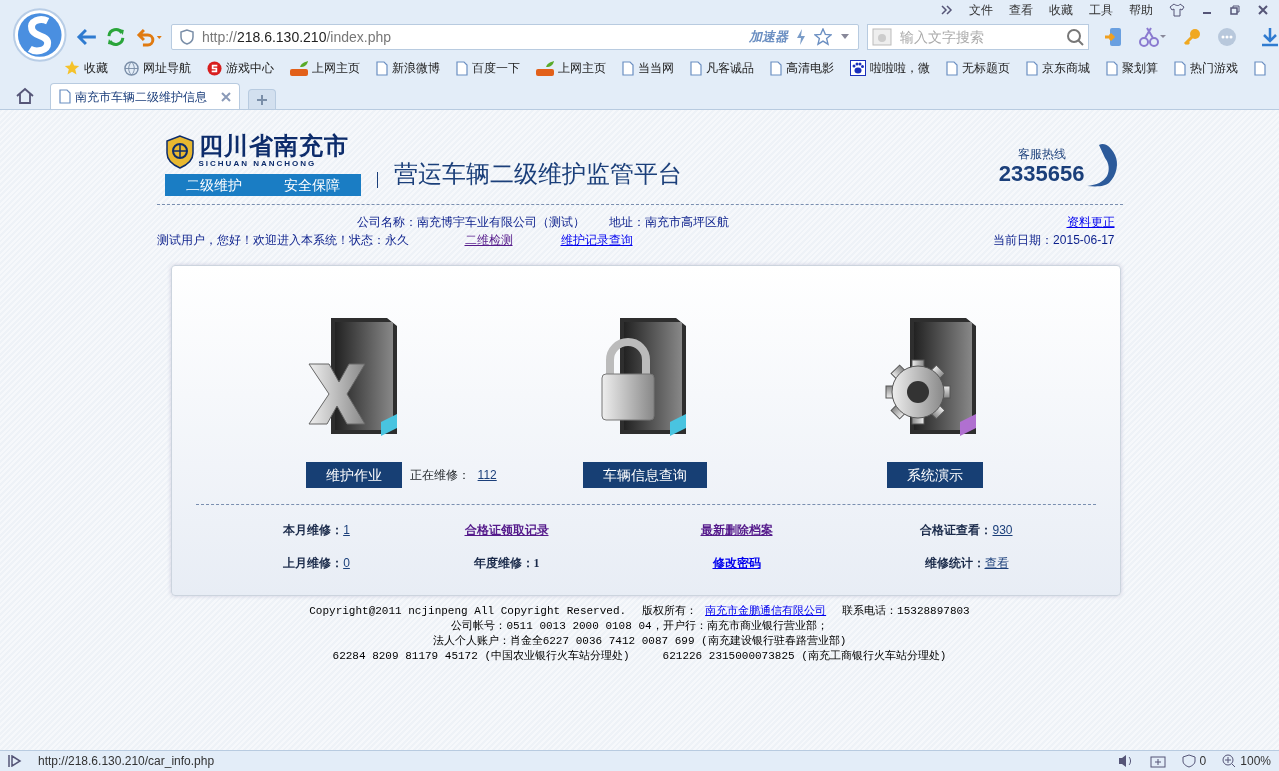 Image resolution: width=1279 pixels, height=771 pixels. What do you see at coordinates (1235, 10) in the screenshot?
I see `restore-icon` at bounding box center [1235, 10].